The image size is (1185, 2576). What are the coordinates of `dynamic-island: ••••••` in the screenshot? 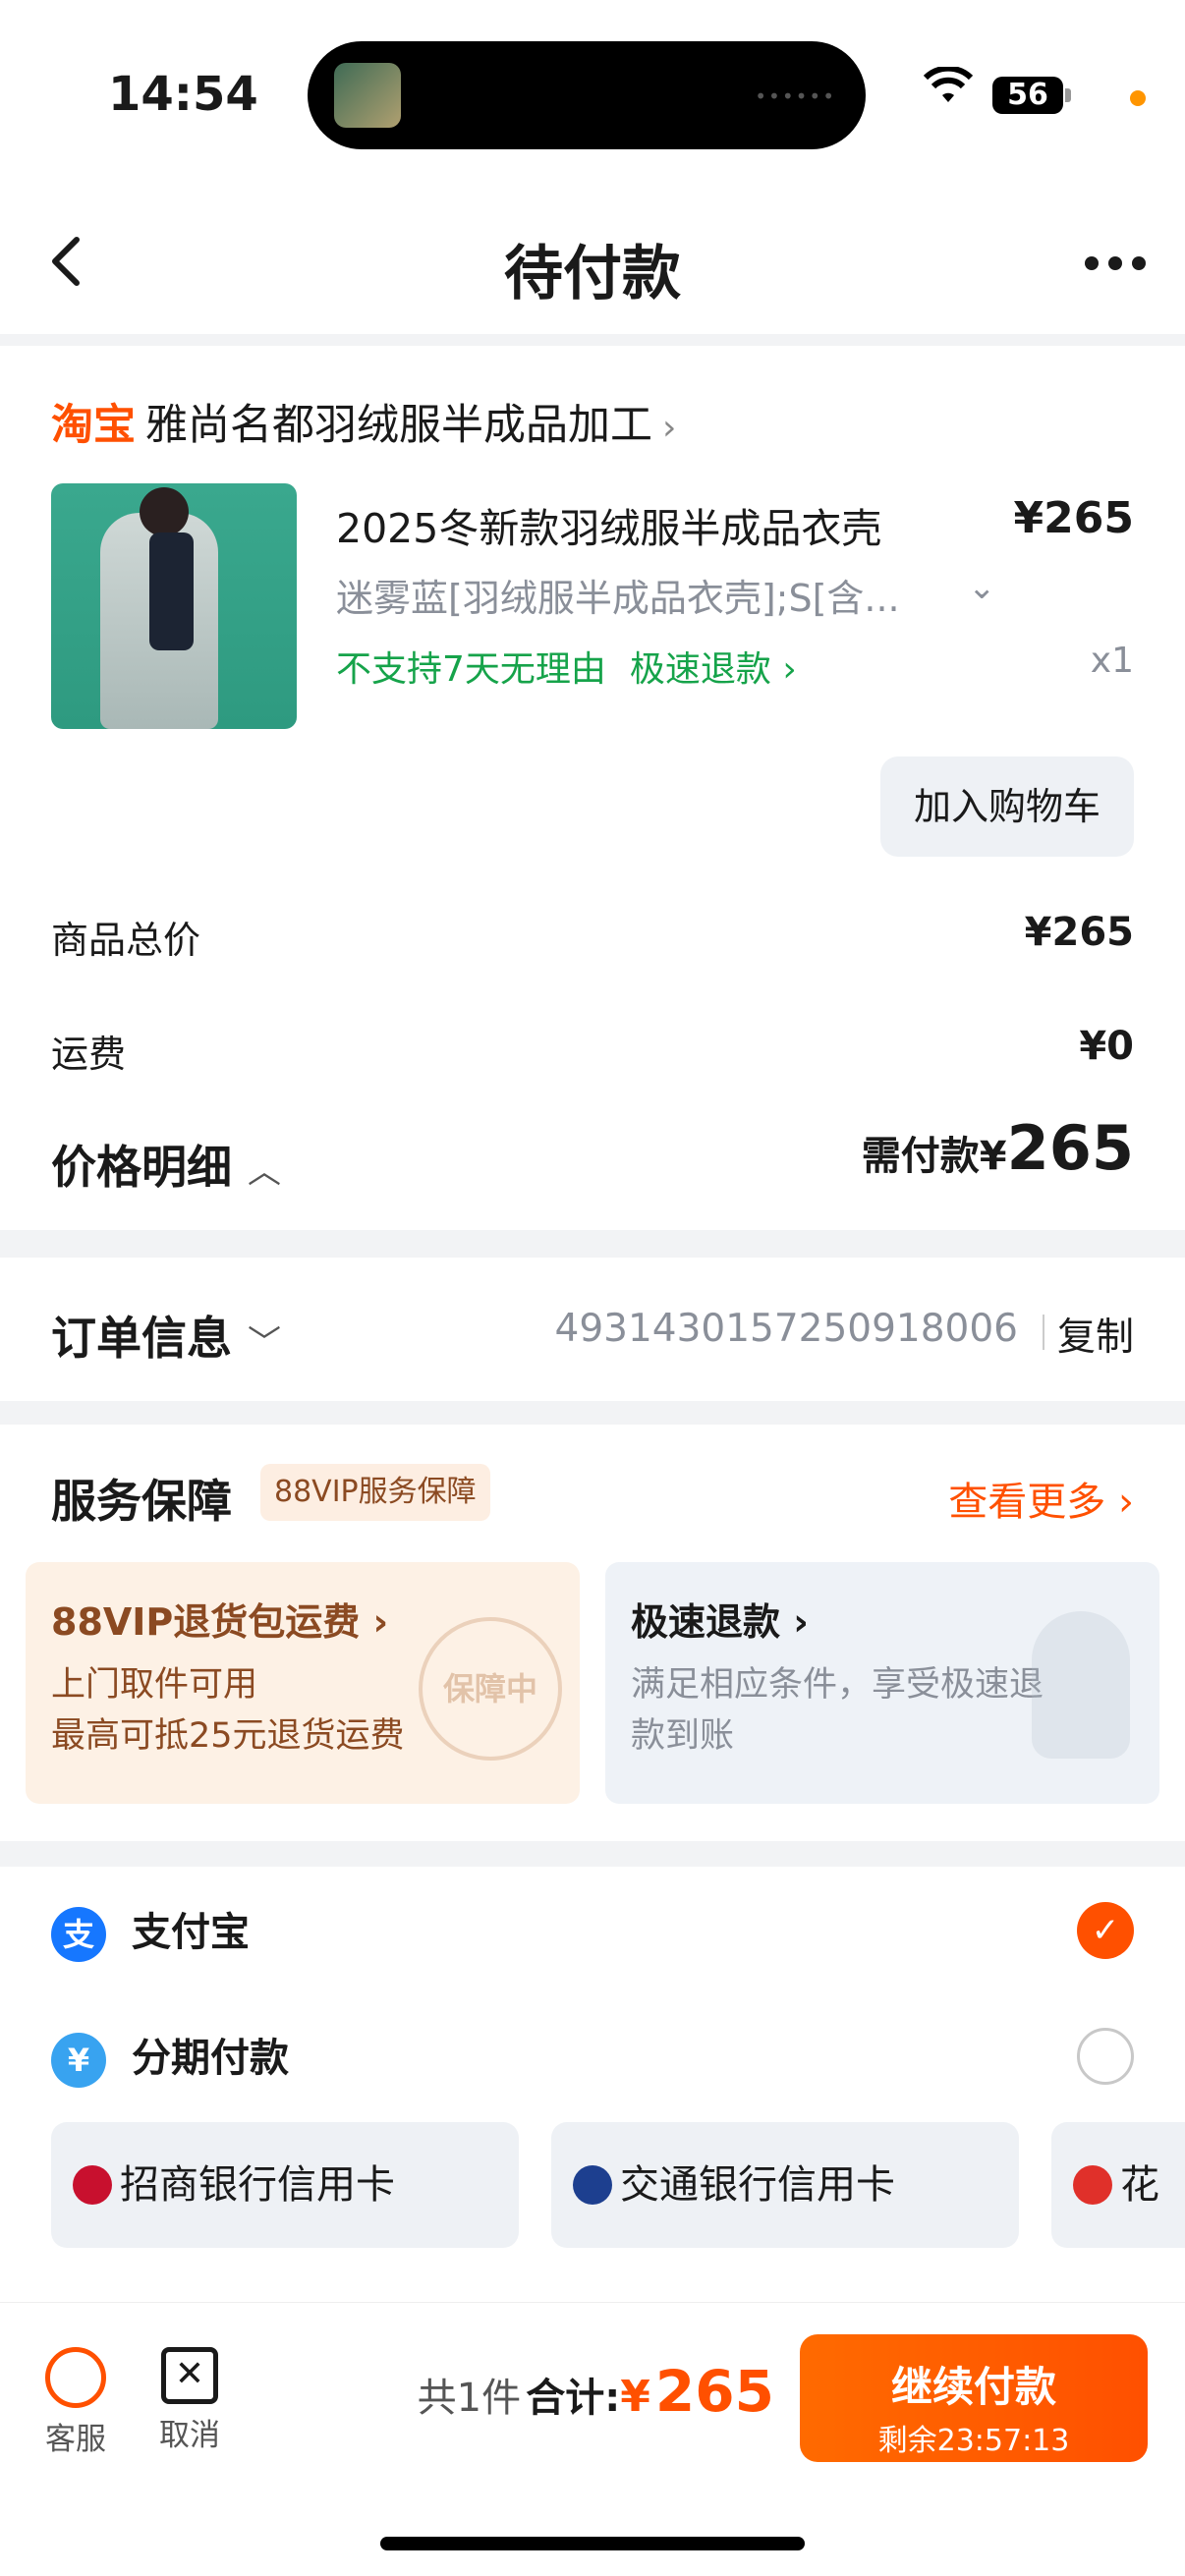 It's located at (587, 95).